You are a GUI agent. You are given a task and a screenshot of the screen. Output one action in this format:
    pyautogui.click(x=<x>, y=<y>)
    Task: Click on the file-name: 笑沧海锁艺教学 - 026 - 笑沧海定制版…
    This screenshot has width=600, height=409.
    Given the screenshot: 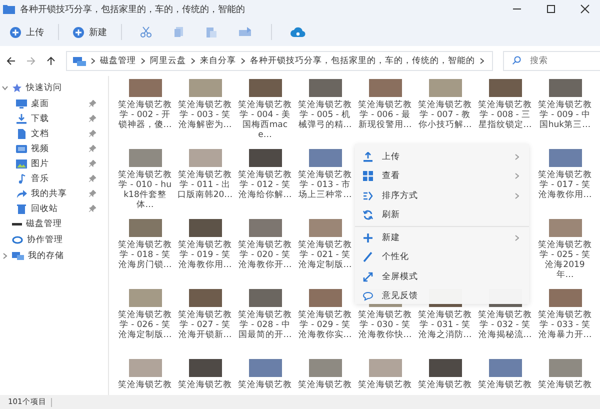 What is the action you would take?
    pyautogui.click(x=145, y=325)
    